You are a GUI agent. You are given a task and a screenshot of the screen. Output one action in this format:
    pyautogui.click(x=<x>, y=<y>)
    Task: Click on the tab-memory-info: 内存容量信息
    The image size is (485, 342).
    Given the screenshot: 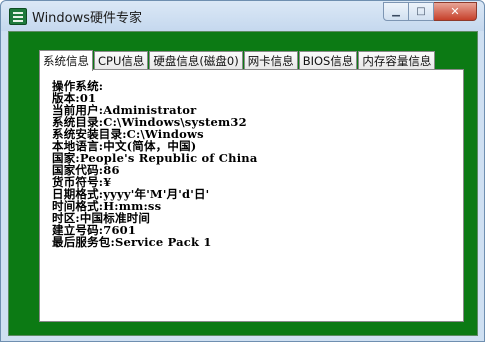 What is the action you would take?
    pyautogui.click(x=397, y=60)
    